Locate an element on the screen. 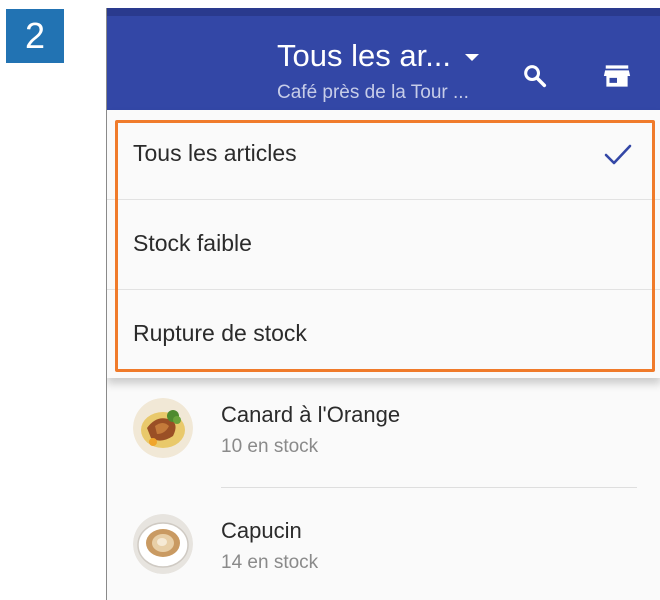  store-icon is located at coordinates (617, 76).